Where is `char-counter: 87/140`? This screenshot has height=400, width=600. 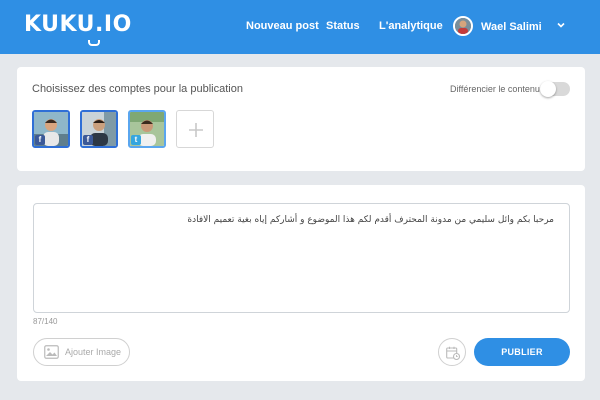
char-counter: 87/140 is located at coordinates (45, 321).